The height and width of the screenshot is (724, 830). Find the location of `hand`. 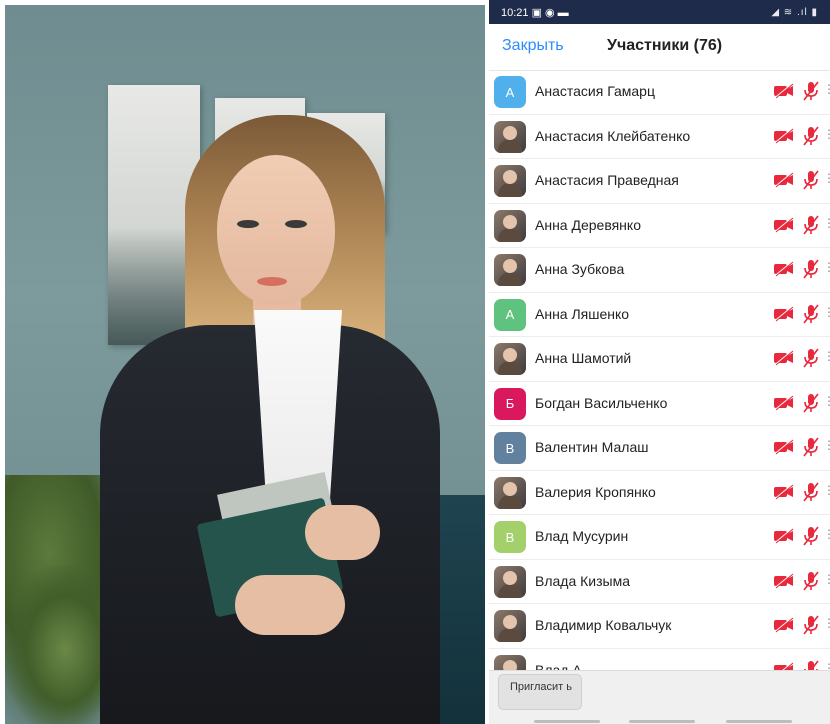

hand is located at coordinates (290, 605).